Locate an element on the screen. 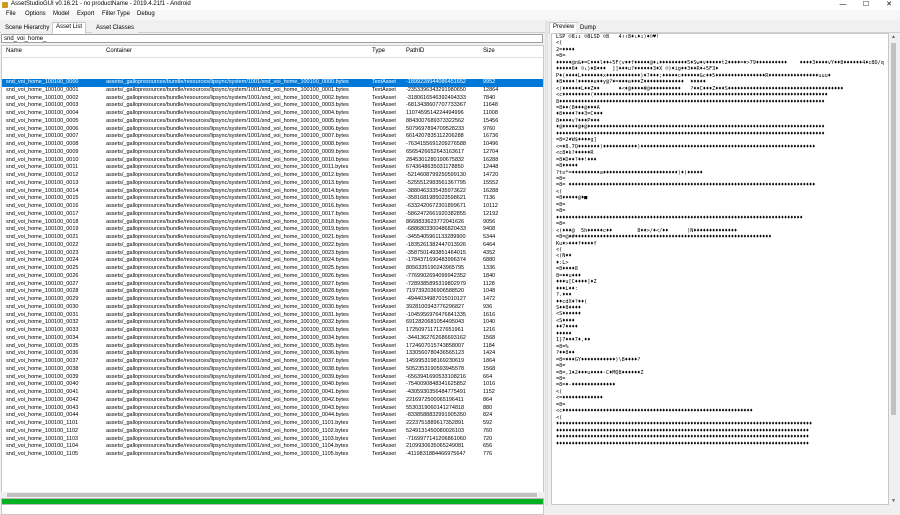  tab-asset-list: Asset List is located at coordinates (69, 28).